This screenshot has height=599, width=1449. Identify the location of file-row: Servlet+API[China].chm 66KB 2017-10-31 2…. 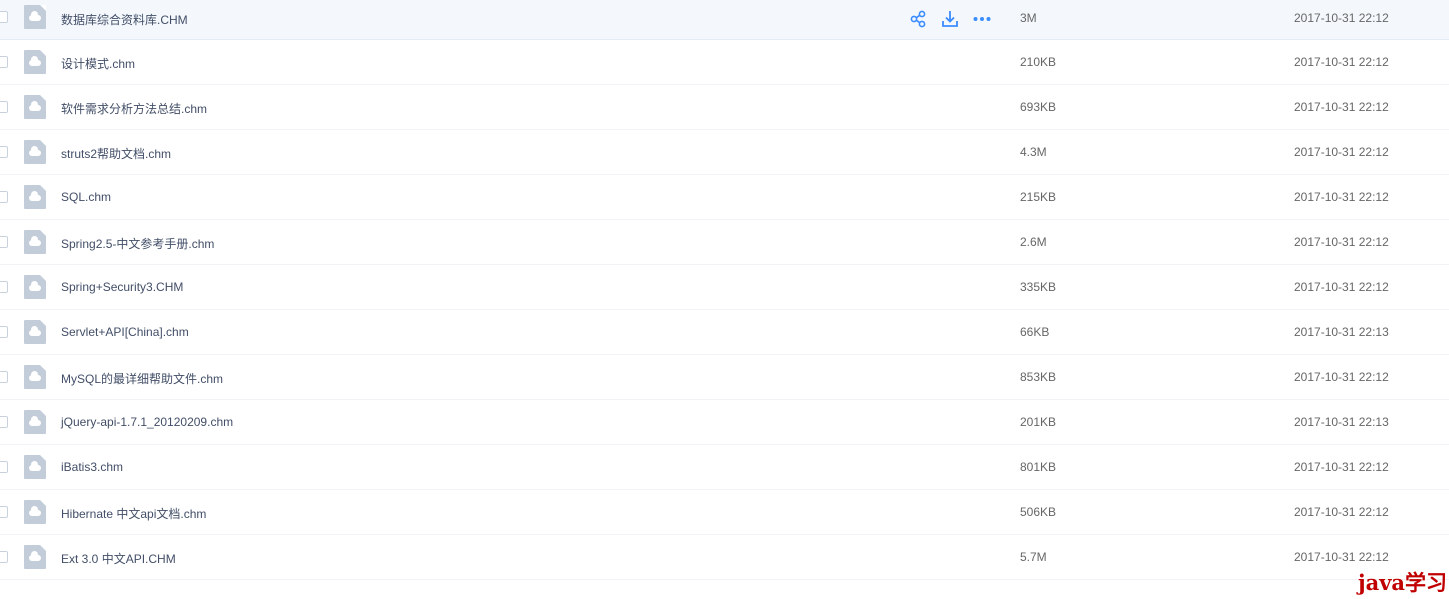
(724, 332).